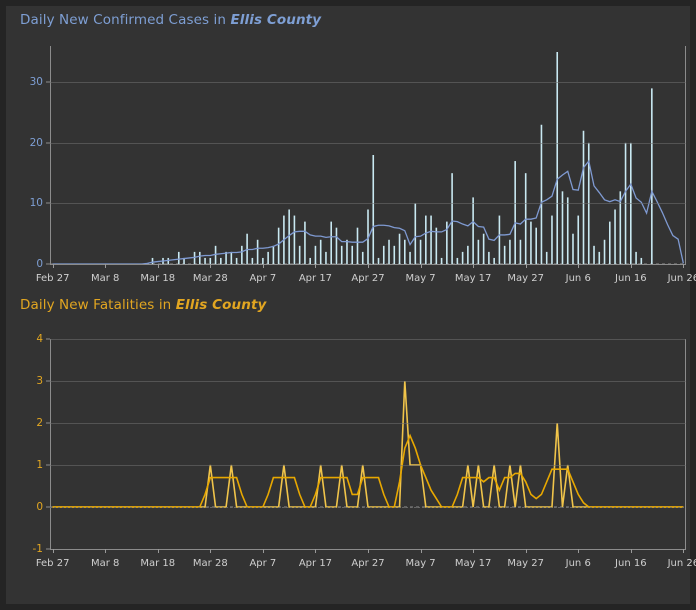 Image resolution: width=696 pixels, height=610 pixels. I want to click on title-county-cases: Ellis County, so click(276, 20).